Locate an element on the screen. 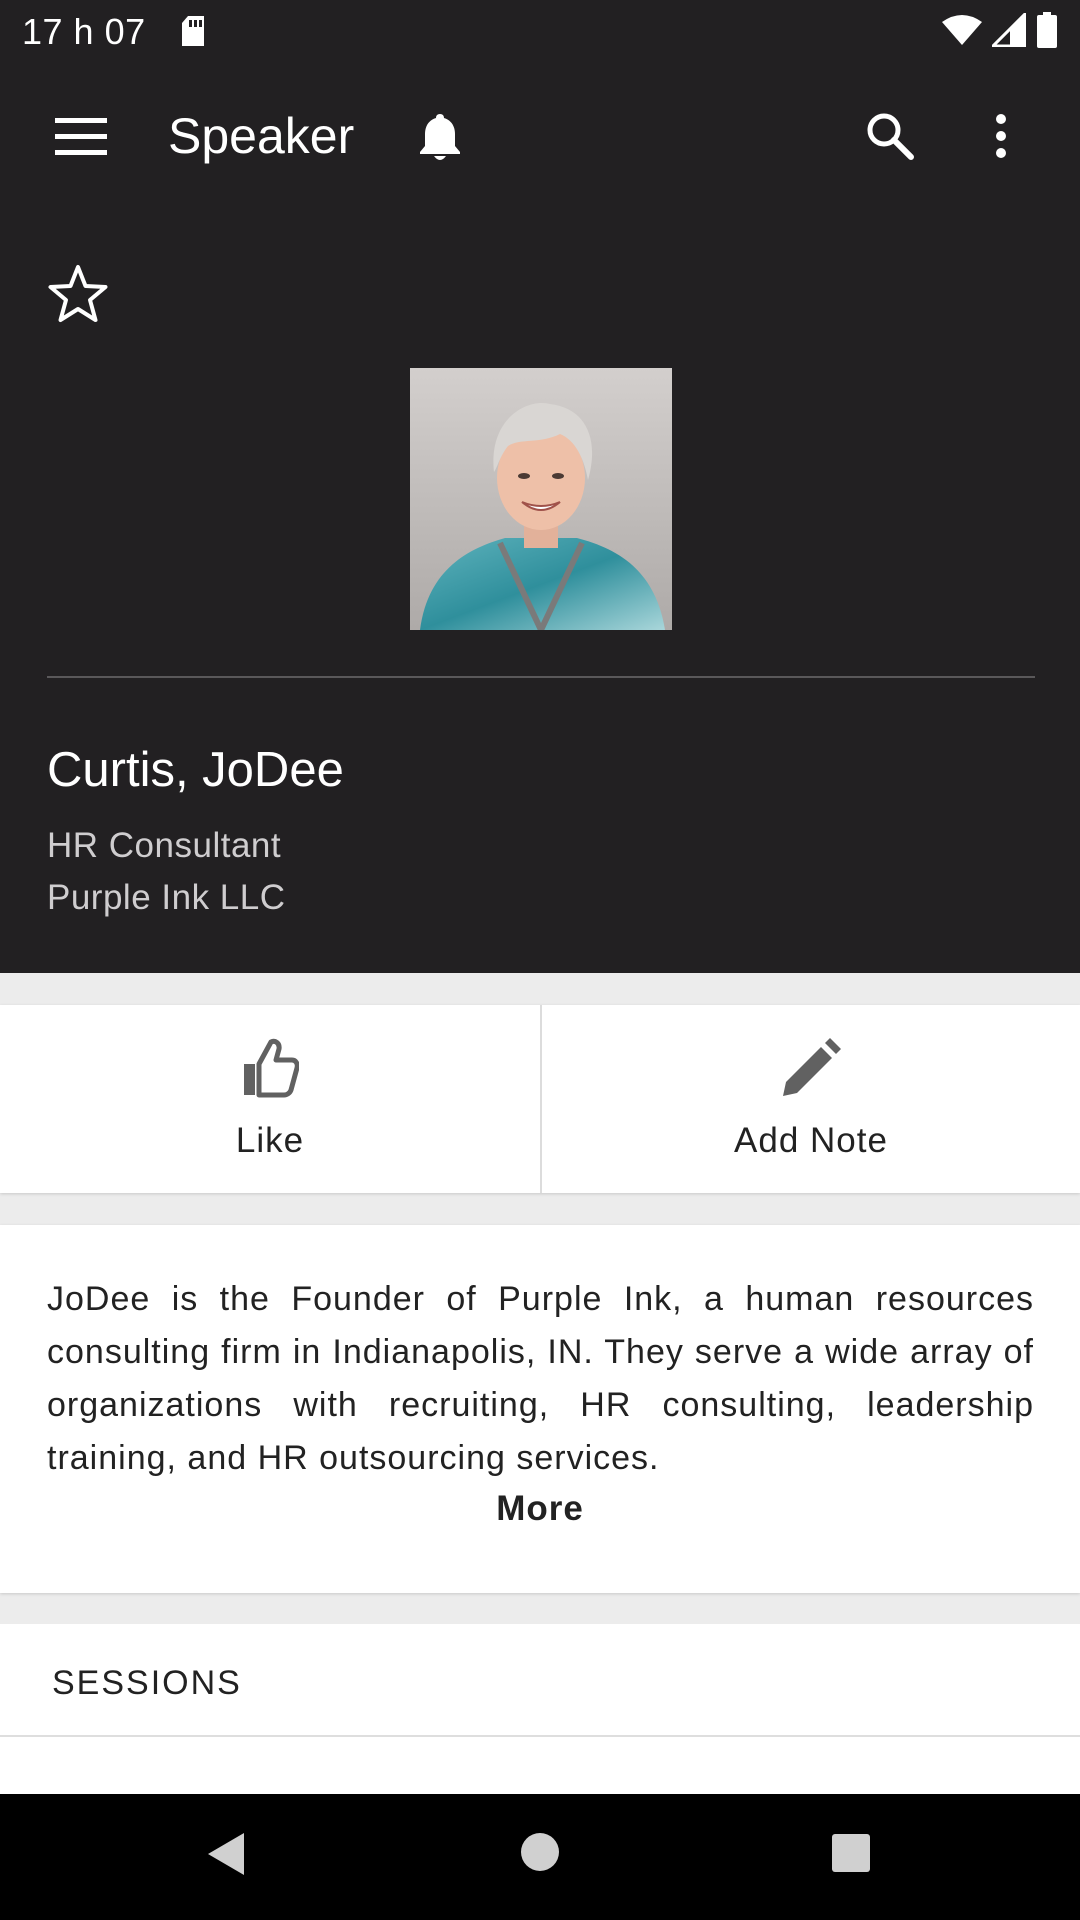 Image resolution: width=1080 pixels, height=1920 pixels. sessions-divider is located at coordinates (540, 1736).